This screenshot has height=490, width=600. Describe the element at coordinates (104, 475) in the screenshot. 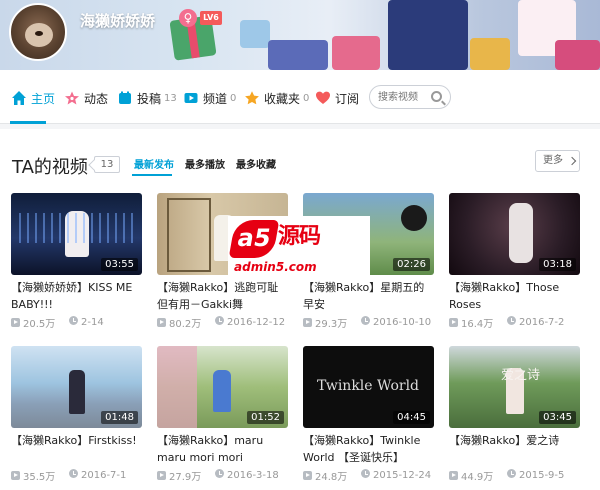

I see `video-date: 2016-7-1` at that location.